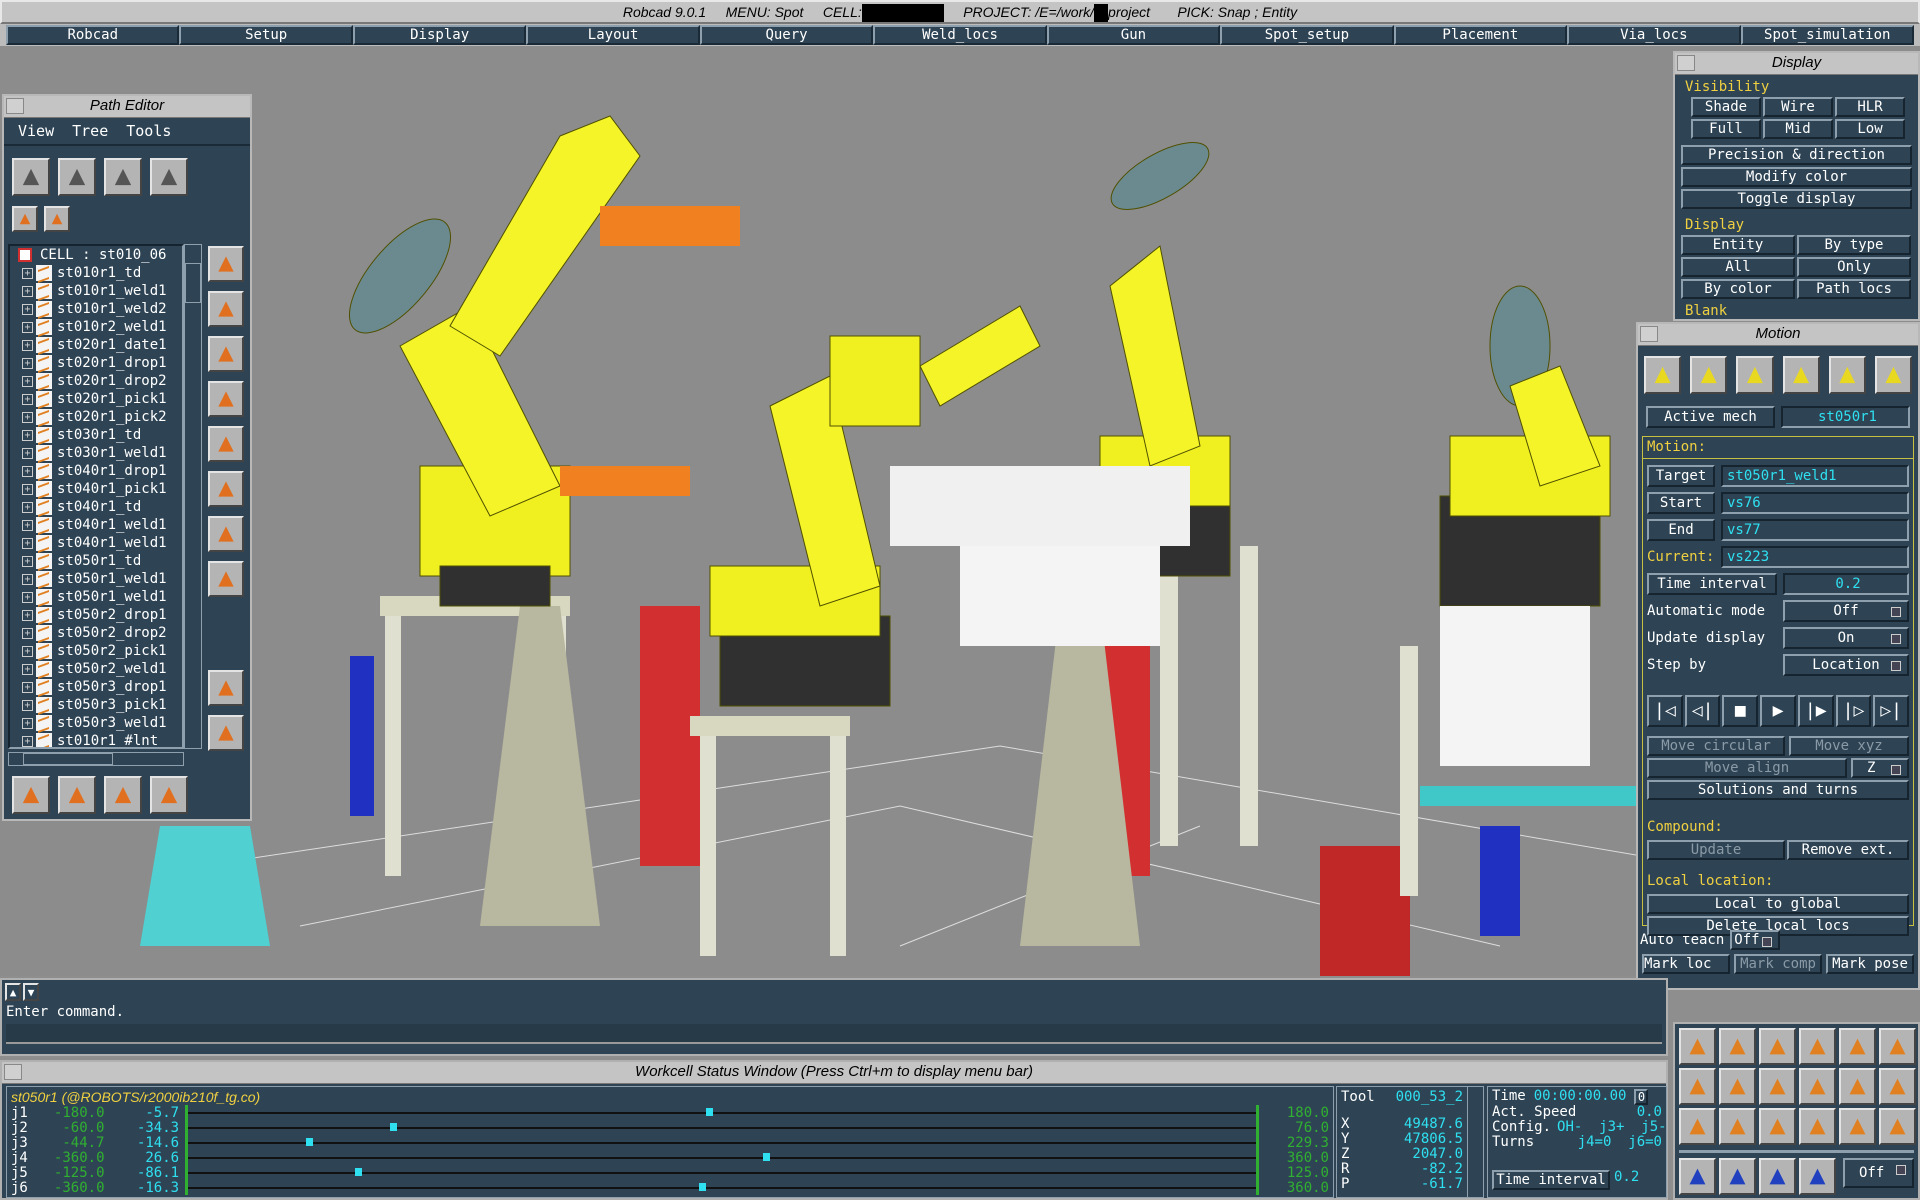 The height and width of the screenshot is (1200, 1920). I want to click on robot-dark-icon, so click(1857, 1086).